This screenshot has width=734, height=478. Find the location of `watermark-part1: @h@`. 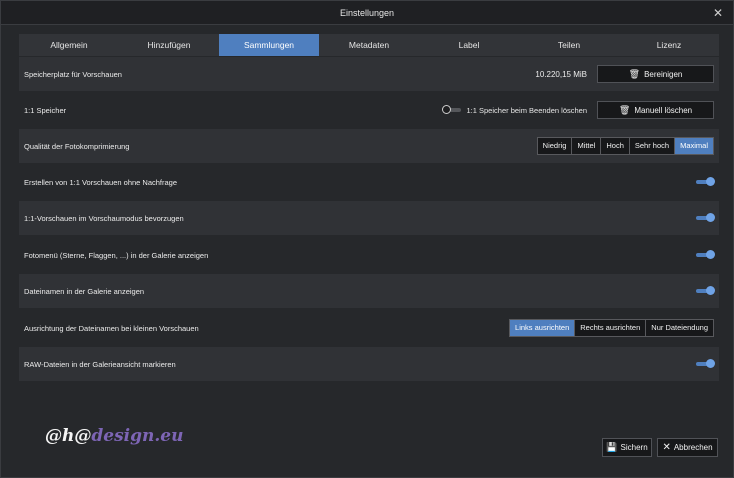

watermark-part1: @h@ is located at coordinates (68, 436).